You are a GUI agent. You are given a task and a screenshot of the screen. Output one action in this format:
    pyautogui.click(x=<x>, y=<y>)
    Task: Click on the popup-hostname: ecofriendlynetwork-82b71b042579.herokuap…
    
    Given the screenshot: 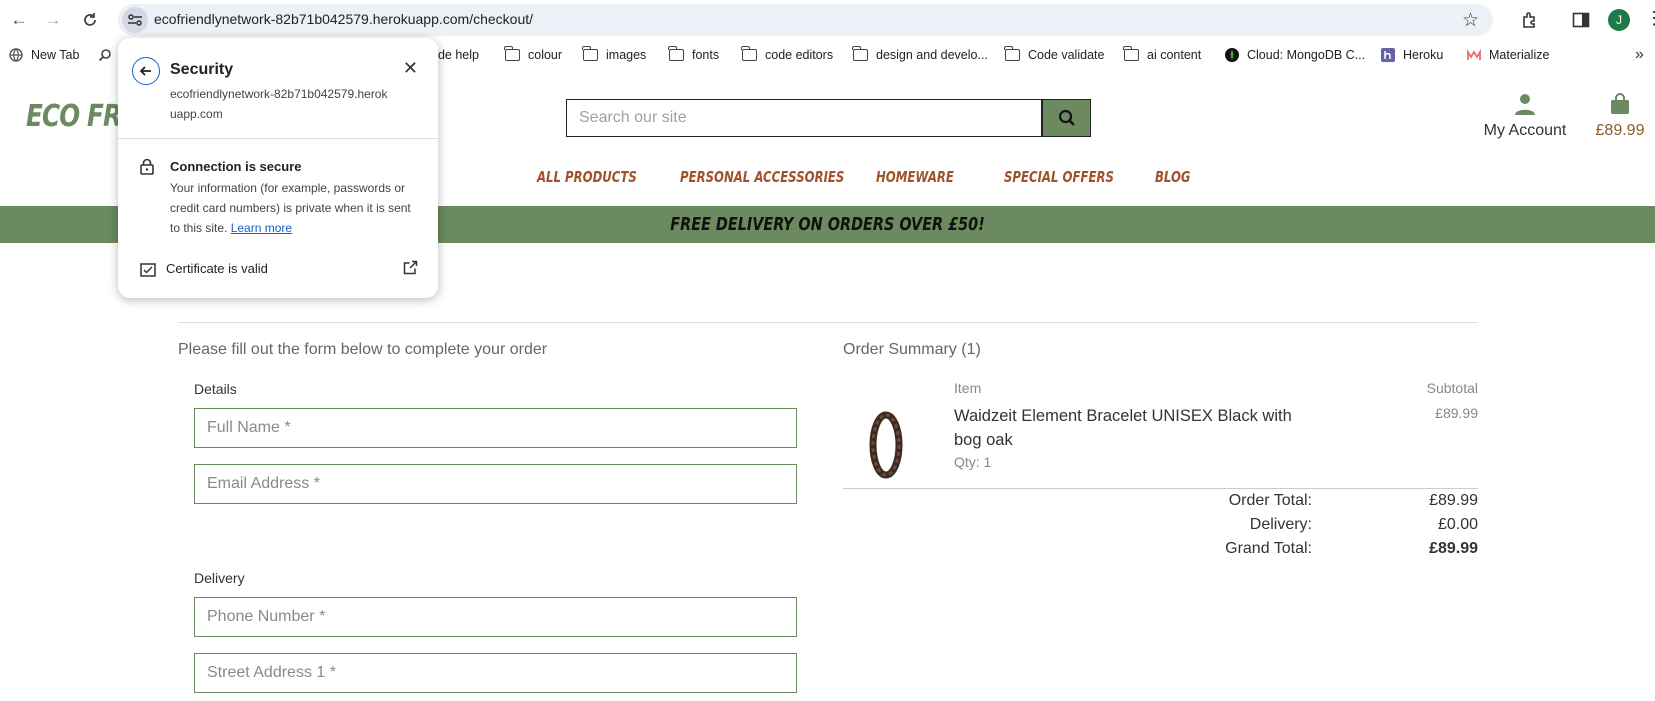 What is the action you would take?
    pyautogui.click(x=279, y=104)
    